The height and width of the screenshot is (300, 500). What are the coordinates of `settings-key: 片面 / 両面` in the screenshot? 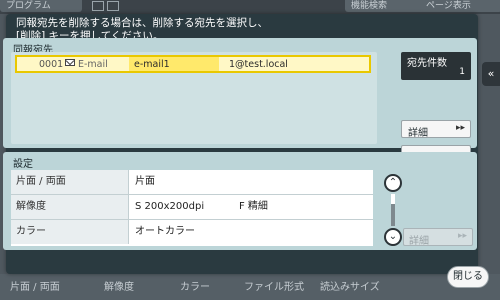 It's located at (70, 182).